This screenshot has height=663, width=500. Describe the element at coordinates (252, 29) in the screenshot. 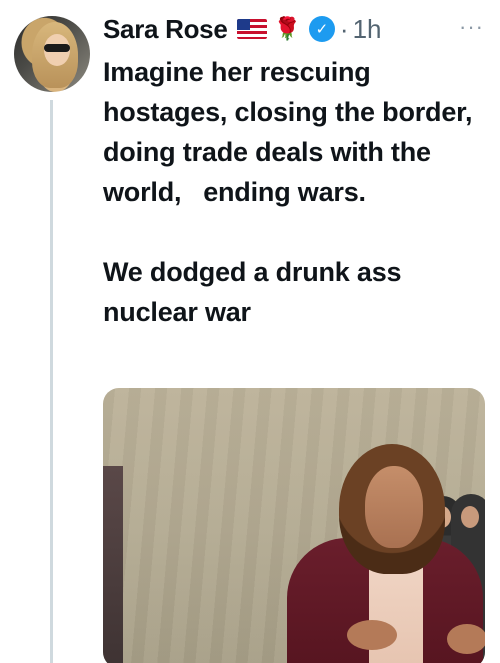

I see `us-flag-icon` at that location.